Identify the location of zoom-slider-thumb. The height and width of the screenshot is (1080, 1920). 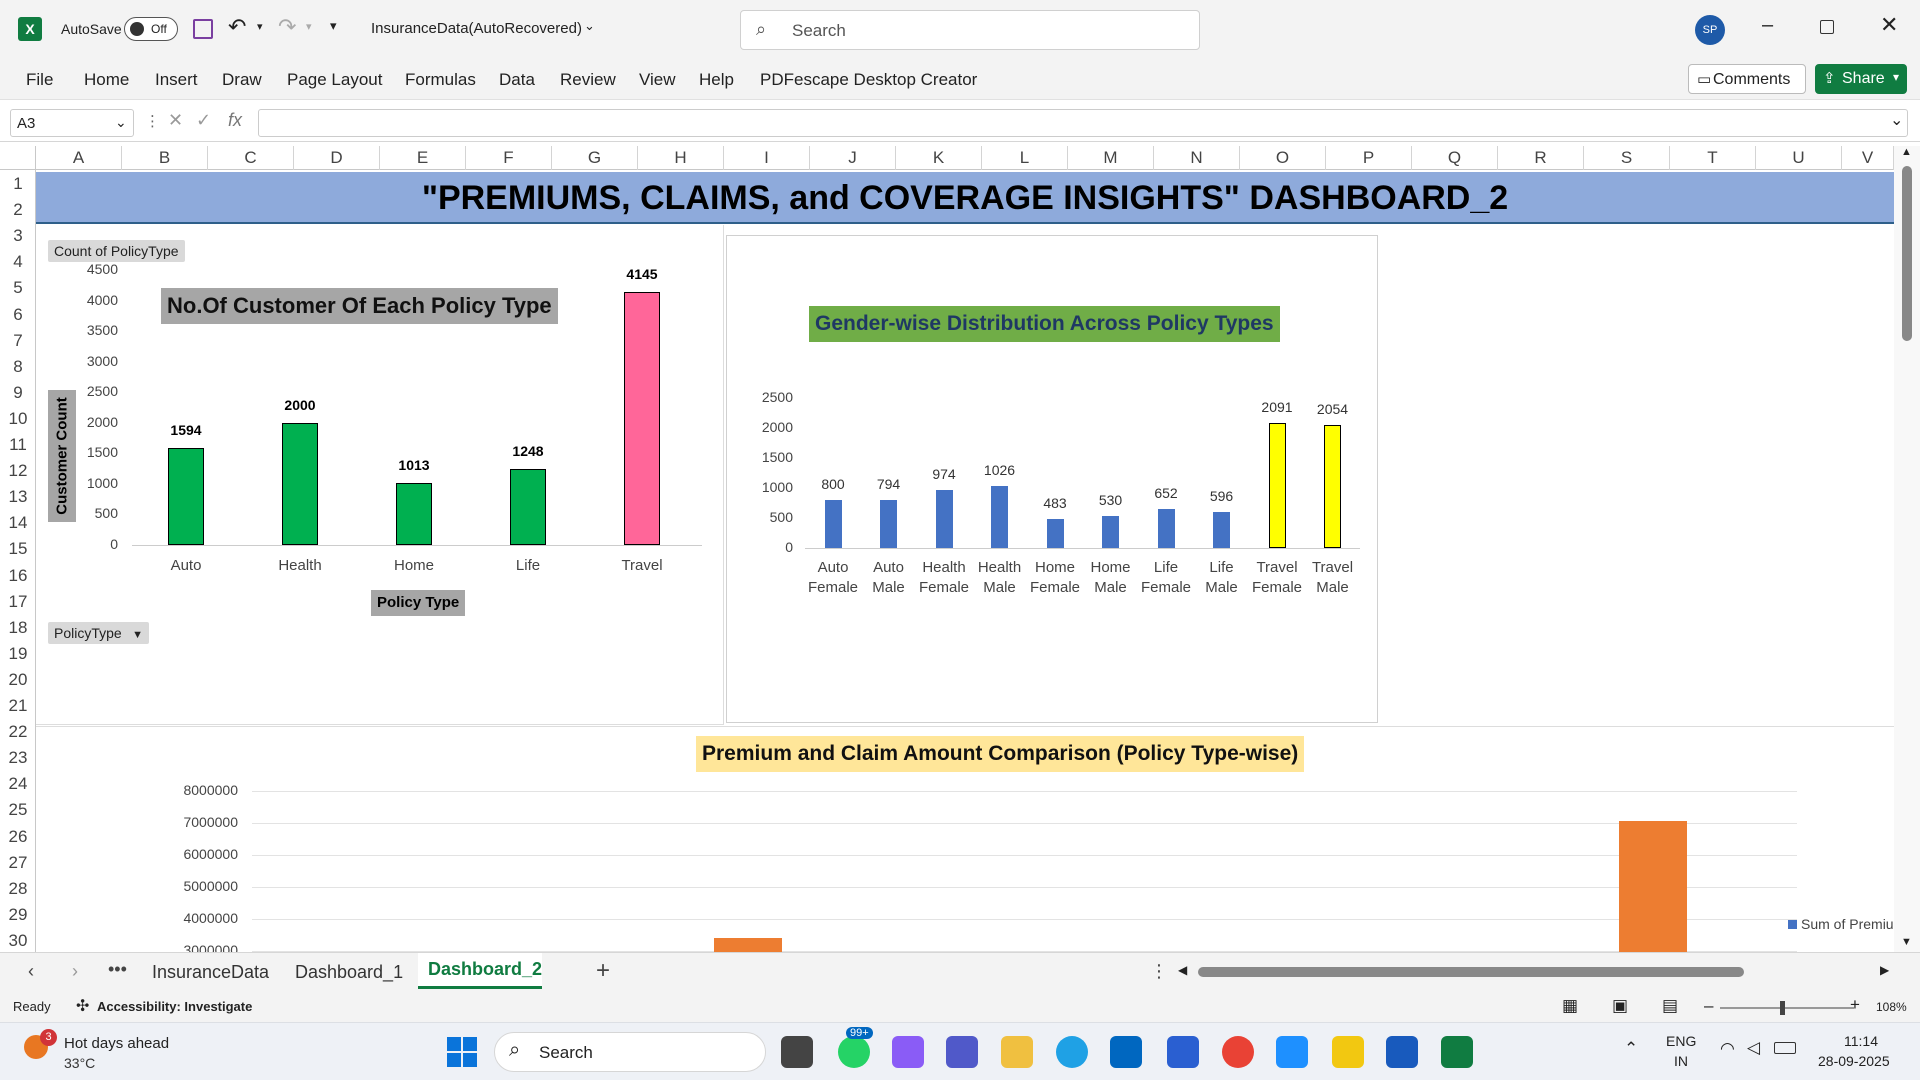
(1782, 1008).